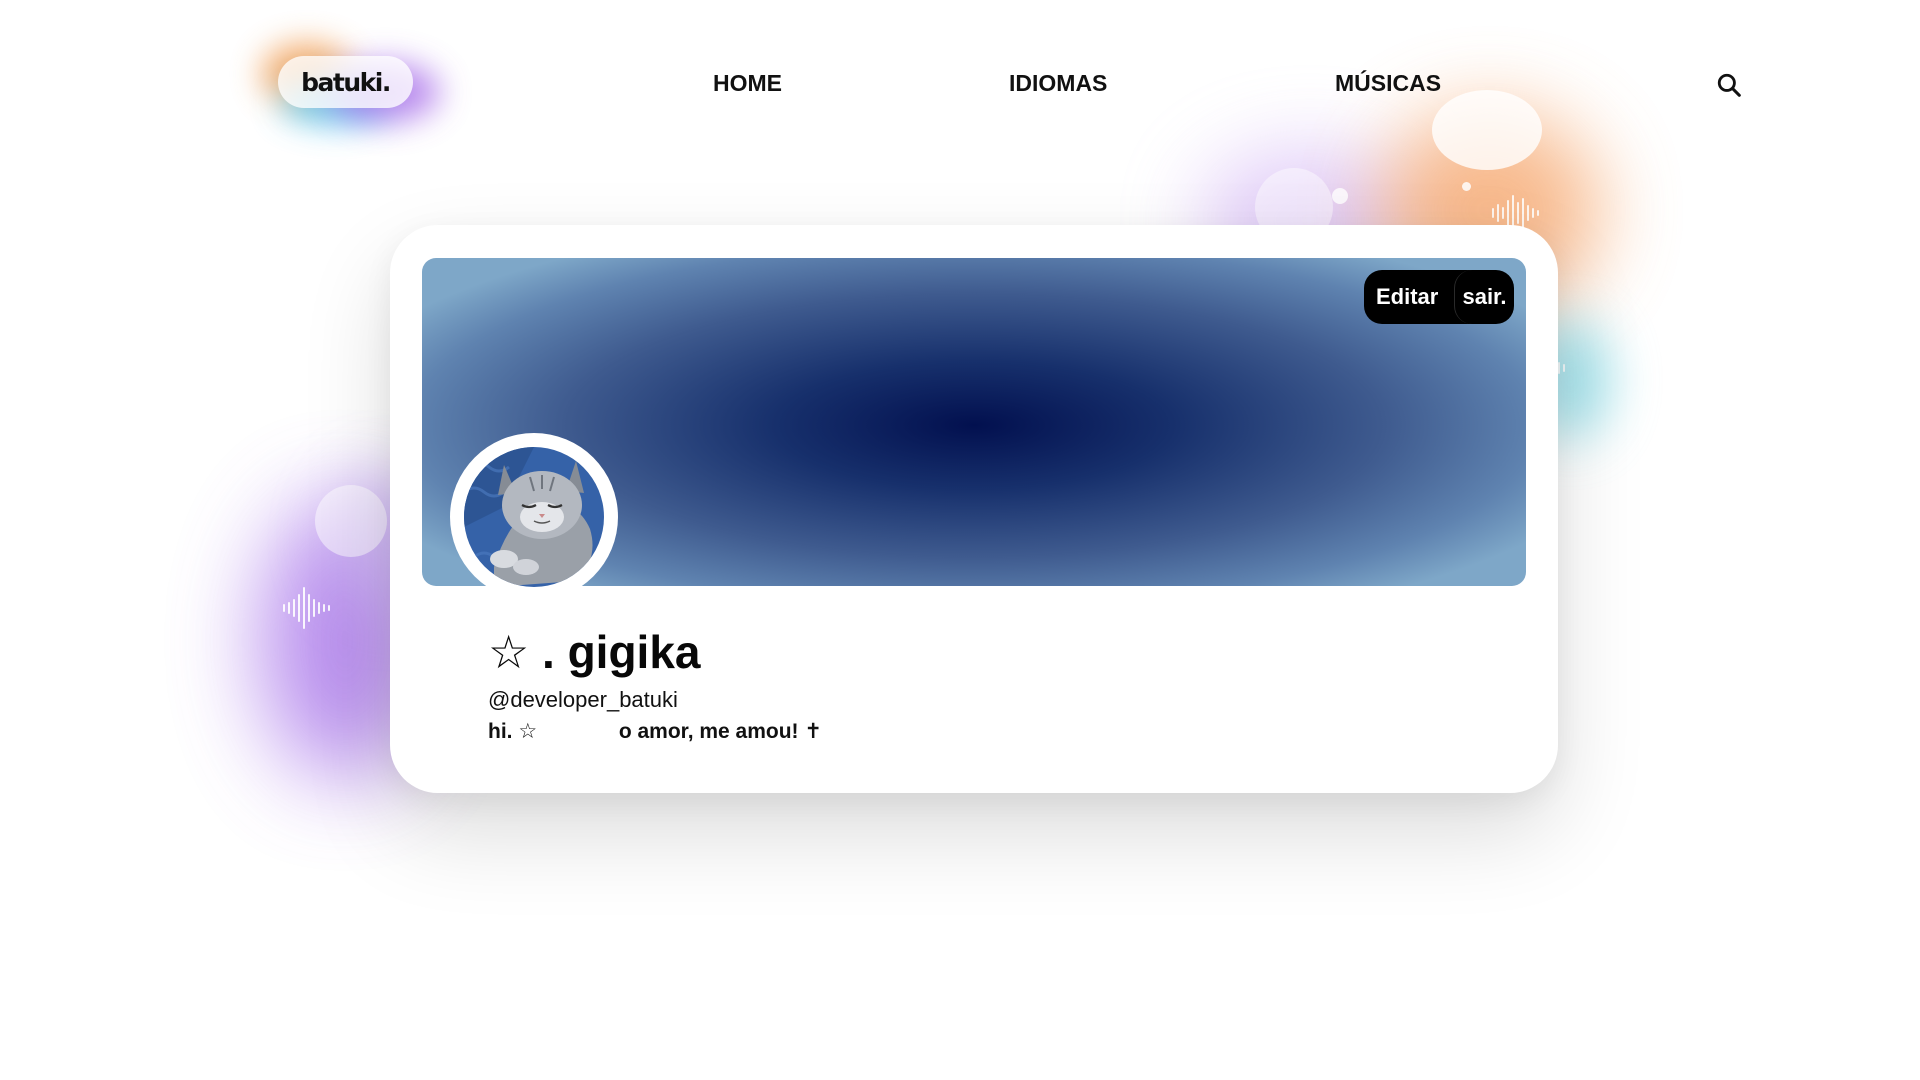 The width and height of the screenshot is (1920, 1080). I want to click on profile-actions: Editar sair., so click(1439, 297).